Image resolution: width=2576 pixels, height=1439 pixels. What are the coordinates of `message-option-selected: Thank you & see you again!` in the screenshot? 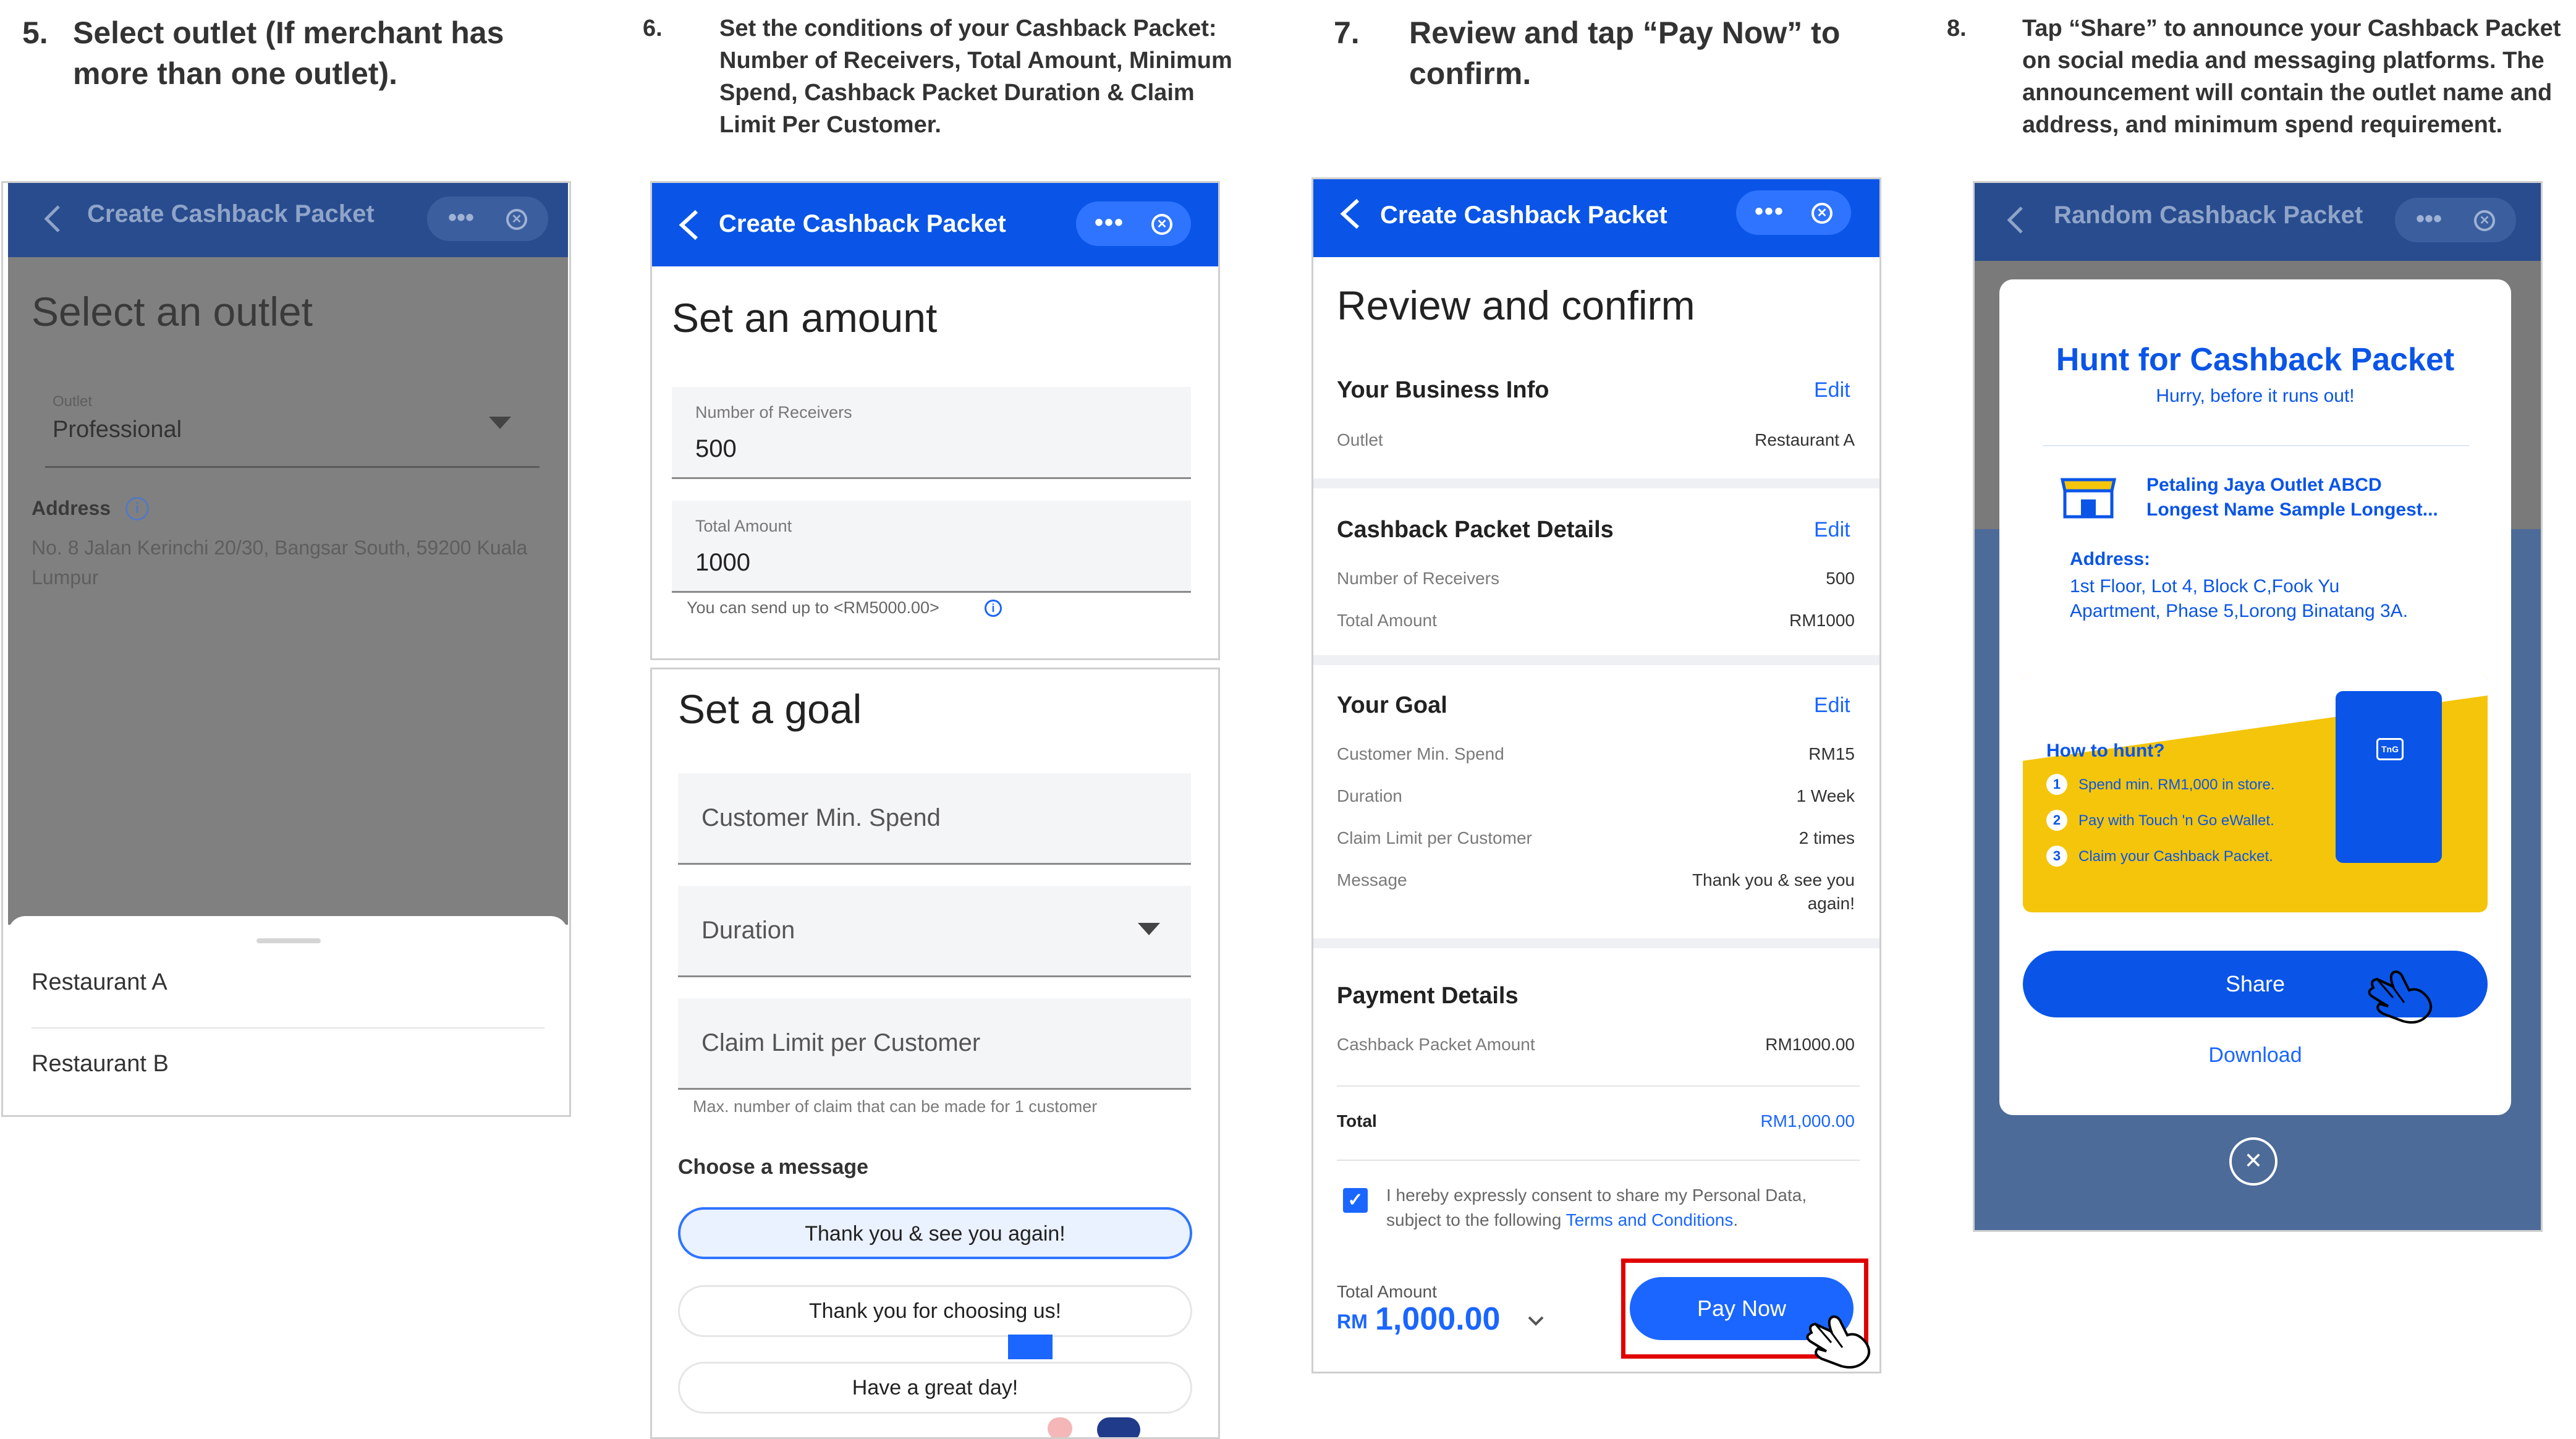 It's located at (935, 1233).